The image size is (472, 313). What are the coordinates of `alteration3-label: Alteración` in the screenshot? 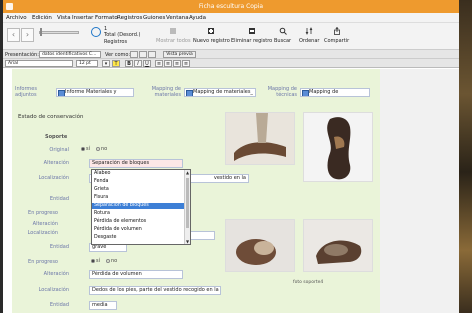 It's located at (56, 274).